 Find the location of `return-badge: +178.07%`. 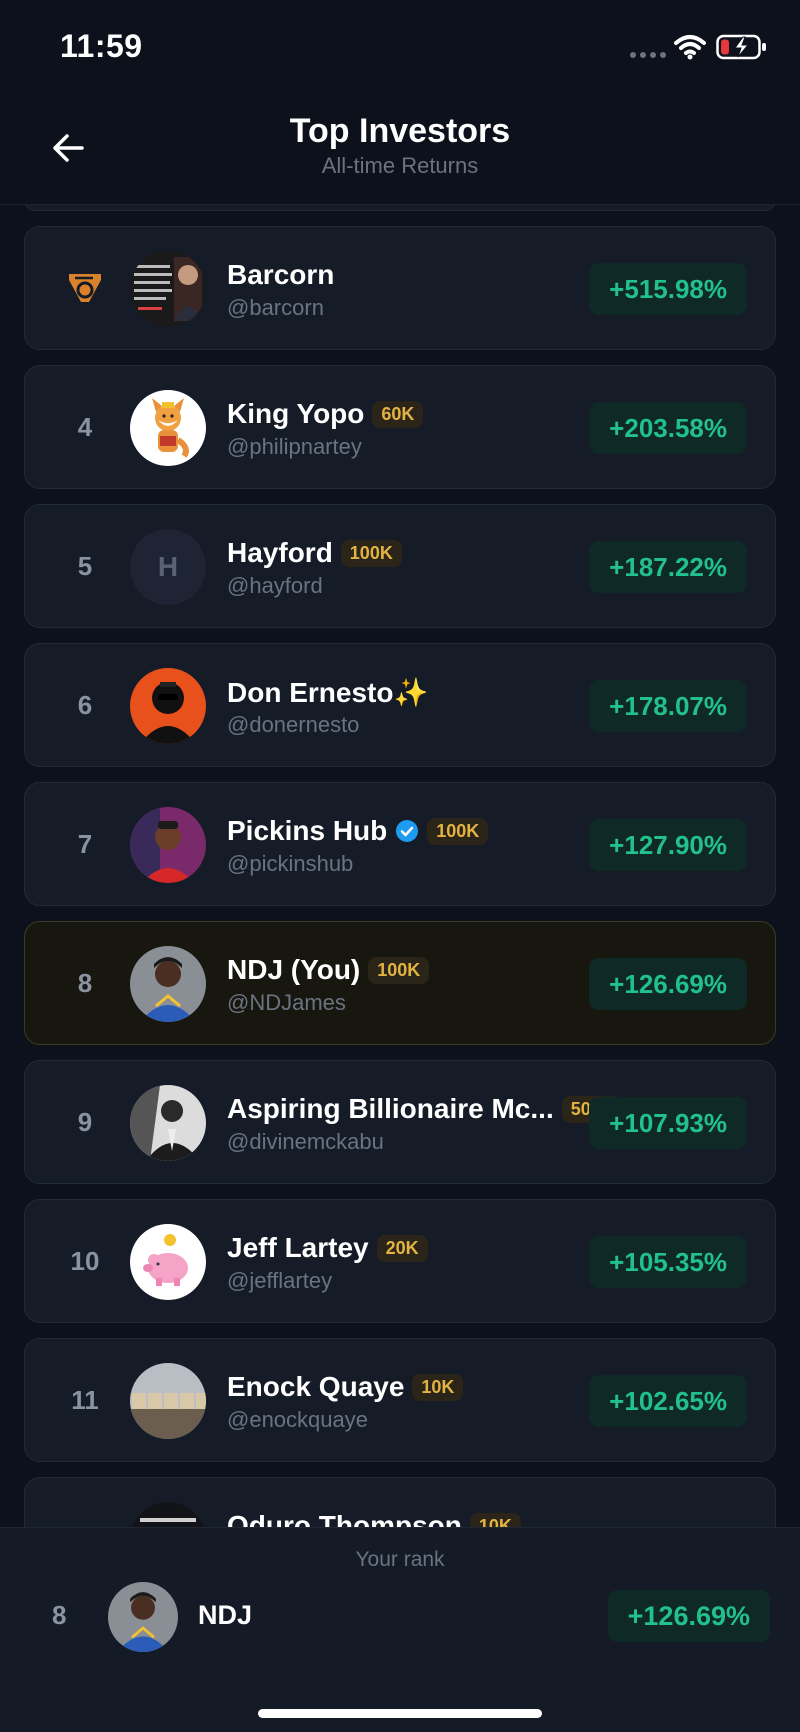

return-badge: +178.07% is located at coordinates (668, 706).